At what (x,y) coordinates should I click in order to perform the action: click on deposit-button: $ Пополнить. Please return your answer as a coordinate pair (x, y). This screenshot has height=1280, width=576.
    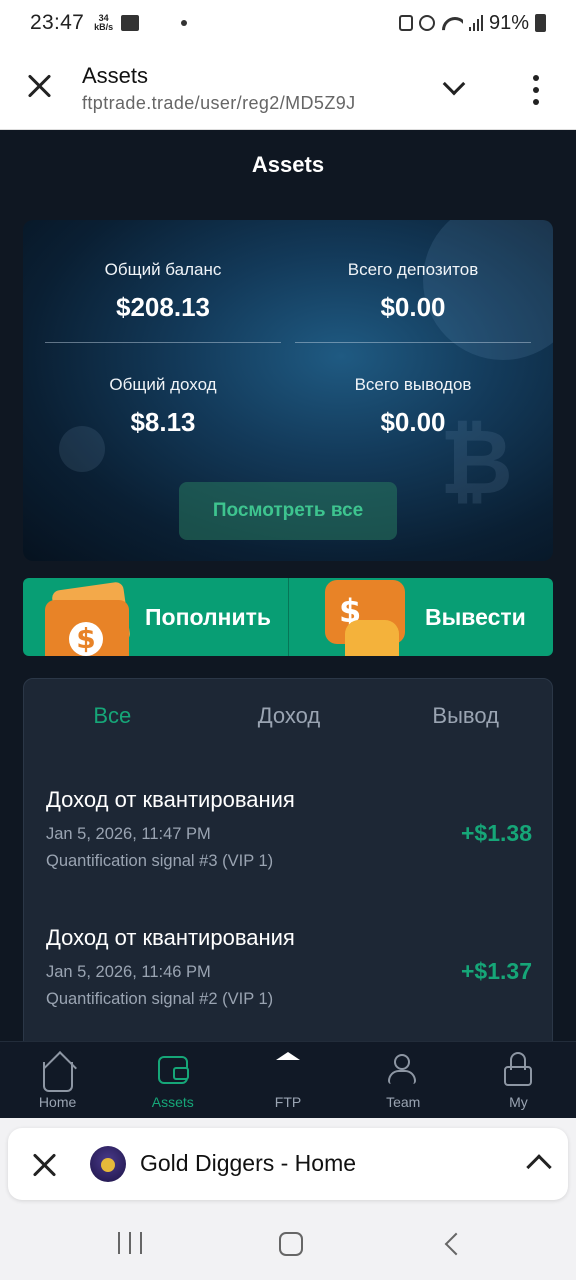
    Looking at the image, I should click on (155, 617).